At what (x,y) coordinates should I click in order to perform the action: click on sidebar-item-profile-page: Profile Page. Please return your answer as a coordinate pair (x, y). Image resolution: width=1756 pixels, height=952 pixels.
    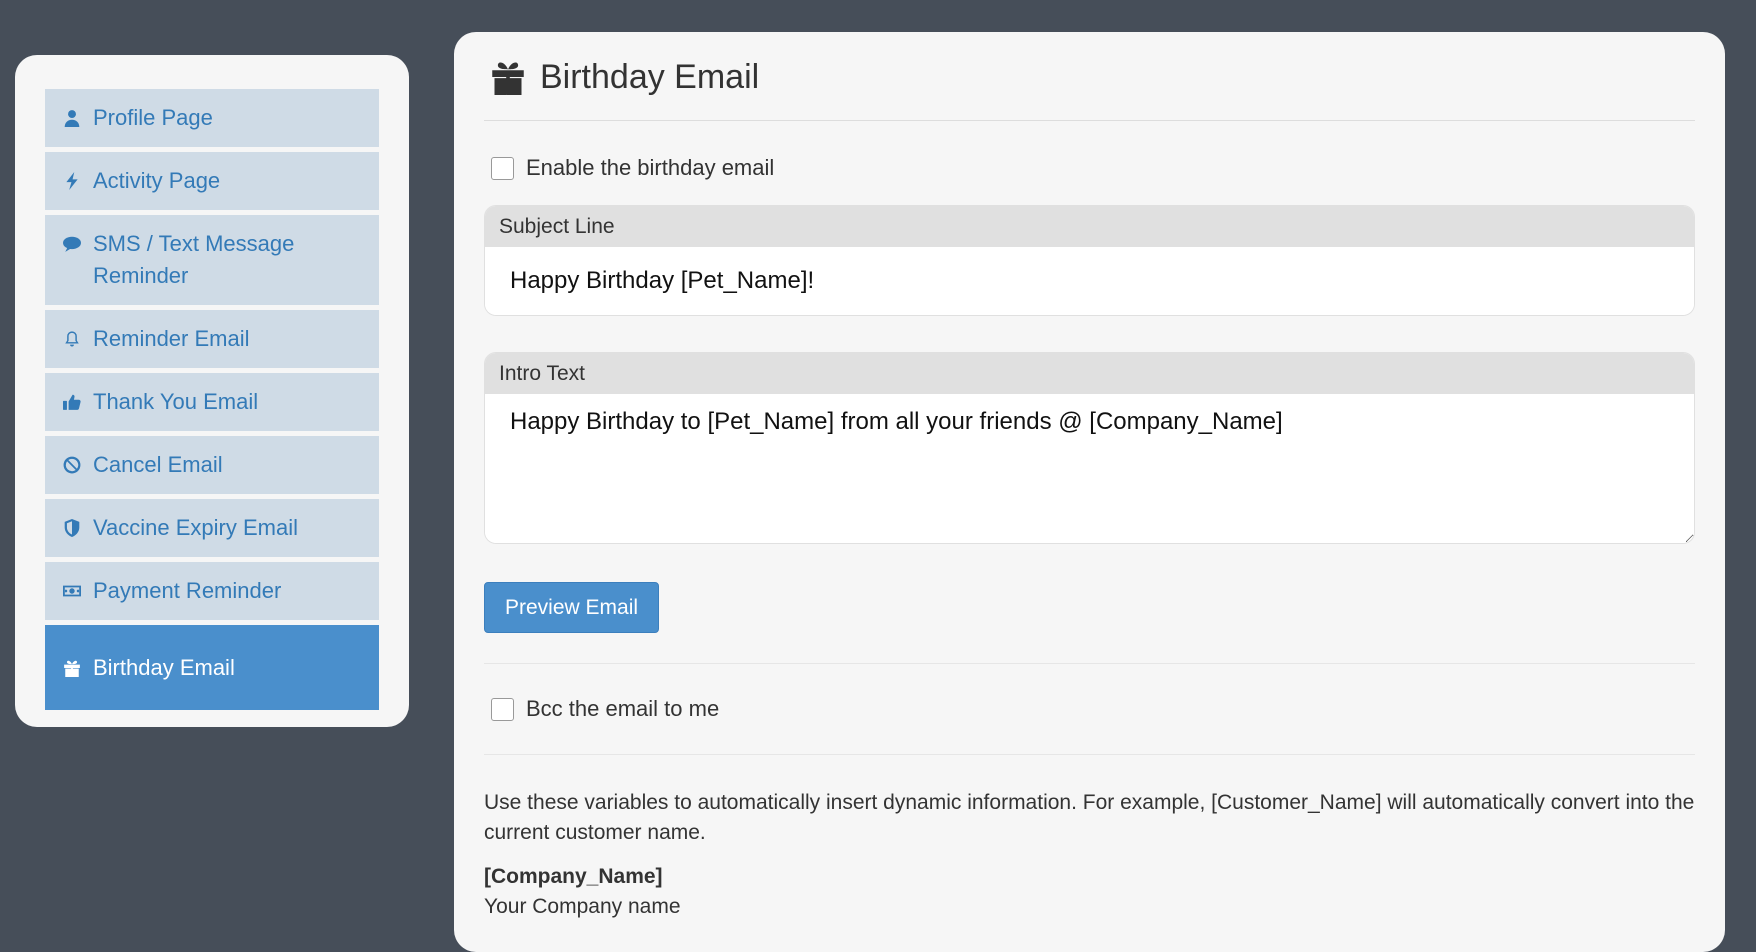
    Looking at the image, I should click on (212, 118).